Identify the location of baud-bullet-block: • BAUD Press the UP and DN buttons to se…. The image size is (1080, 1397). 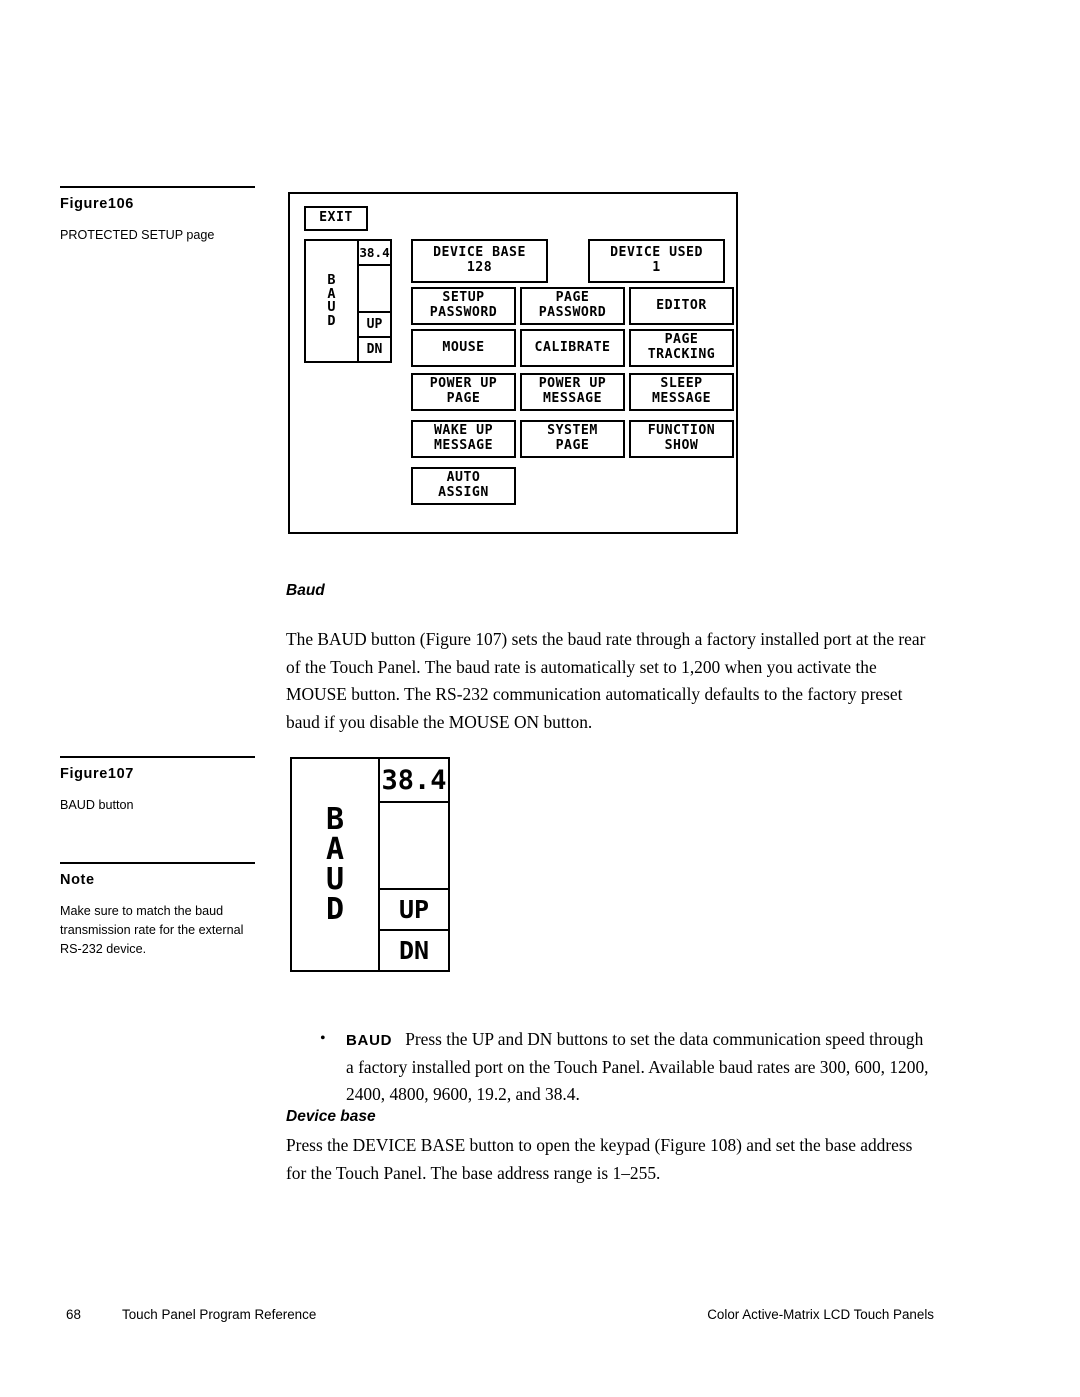
(615, 1067).